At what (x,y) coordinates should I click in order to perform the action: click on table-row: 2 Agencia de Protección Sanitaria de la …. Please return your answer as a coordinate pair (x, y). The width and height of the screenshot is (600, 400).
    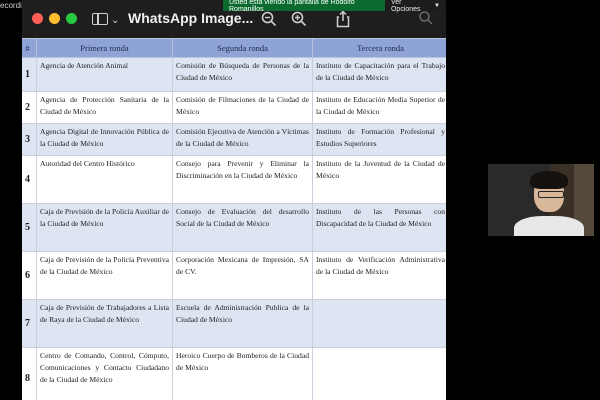
    Looking at the image, I should click on (234, 107).